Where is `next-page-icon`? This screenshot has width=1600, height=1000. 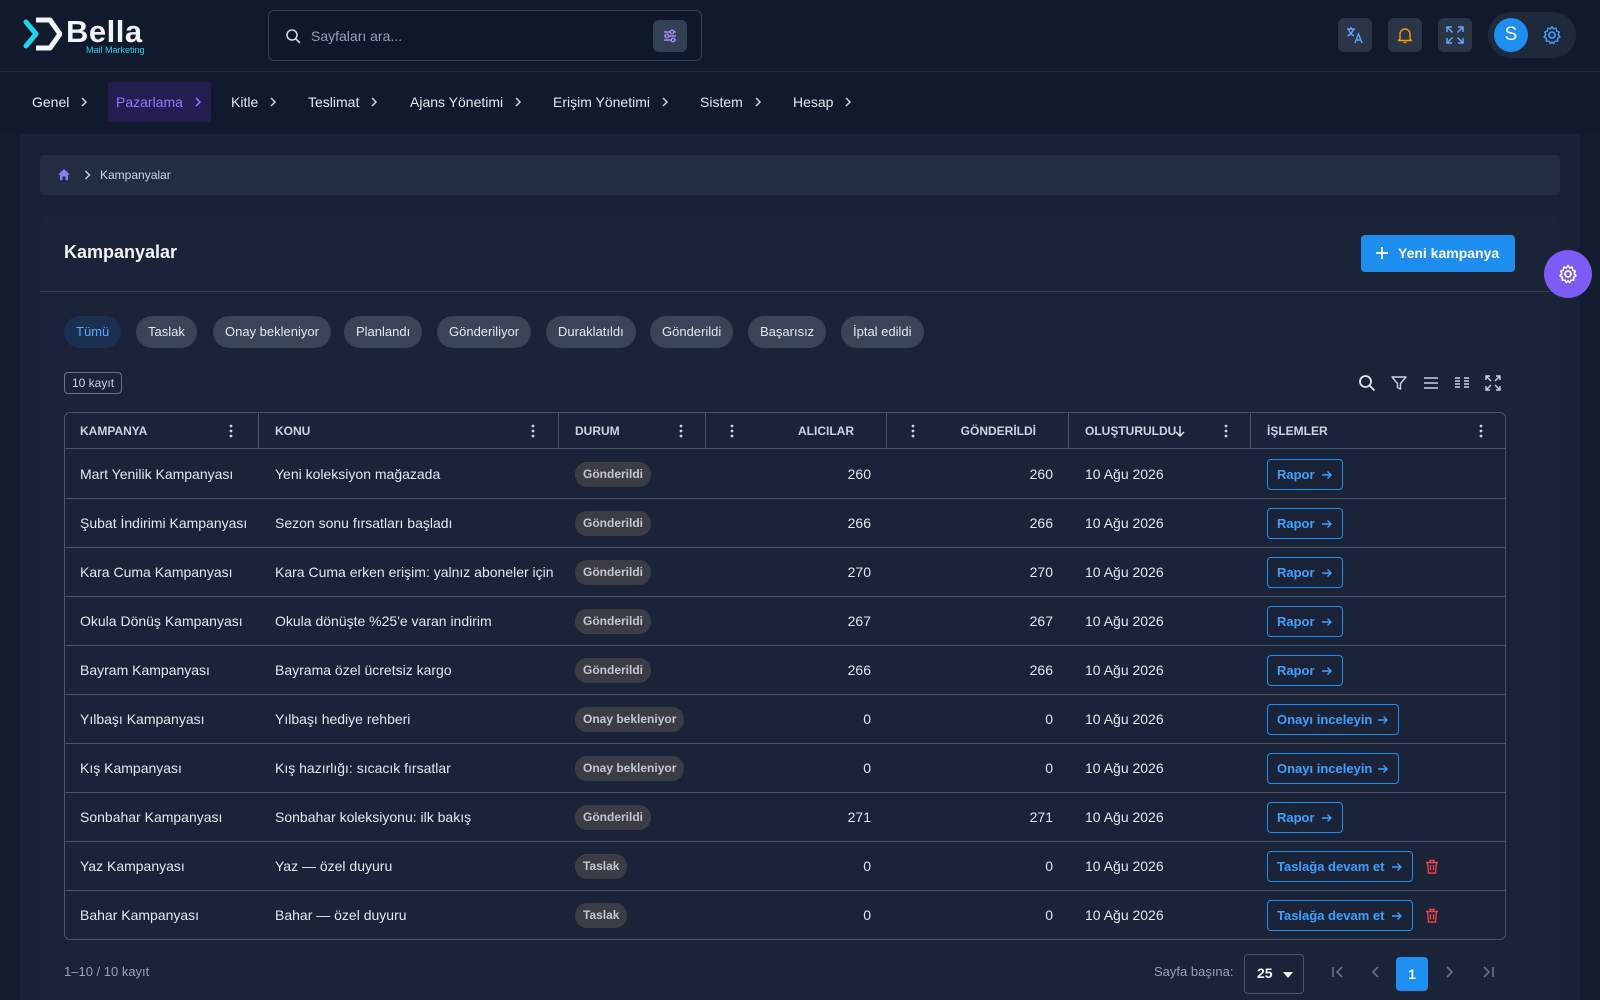 next-page-icon is located at coordinates (1449, 972).